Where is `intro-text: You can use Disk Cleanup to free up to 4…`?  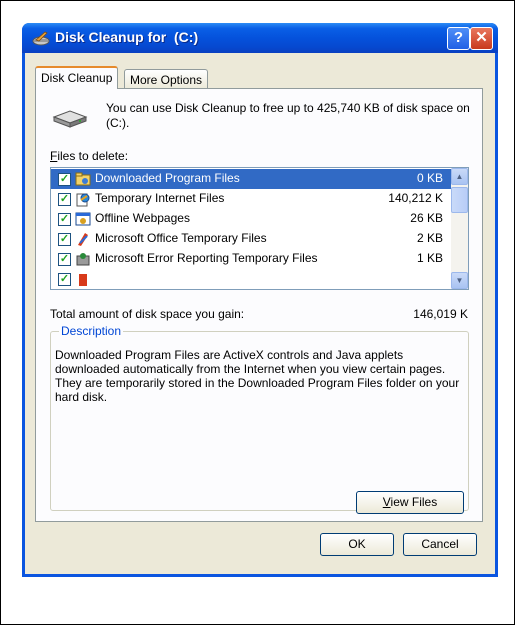
intro-text: You can use Disk Cleanup to free up to 4… is located at coordinates (288, 115).